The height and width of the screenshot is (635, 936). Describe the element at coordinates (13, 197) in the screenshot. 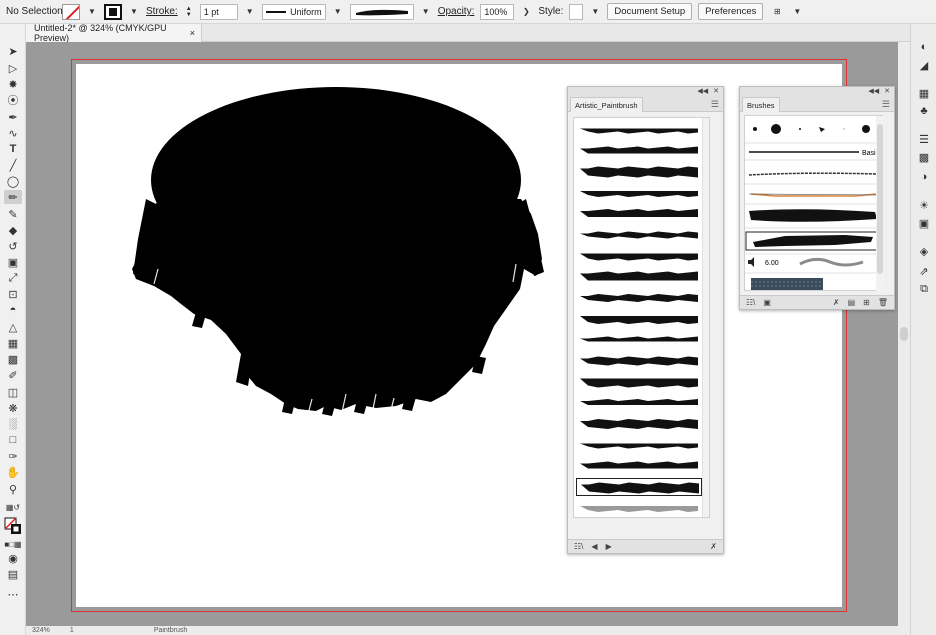

I see `paintbrush-tool-icon: ✏` at that location.